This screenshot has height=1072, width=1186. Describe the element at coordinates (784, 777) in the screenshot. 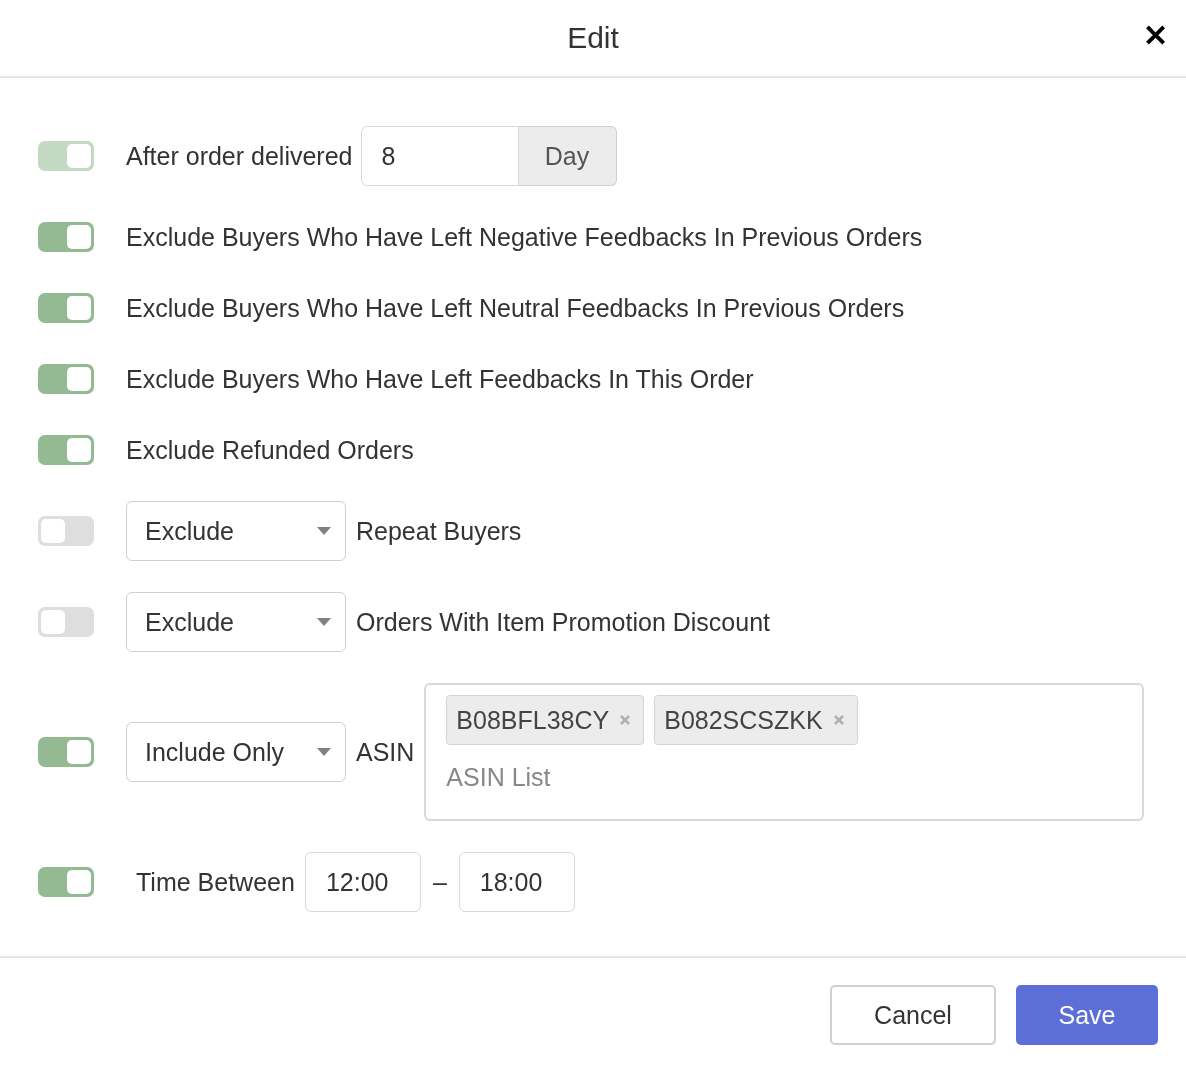

I see `asin-input: ASIN List` at that location.